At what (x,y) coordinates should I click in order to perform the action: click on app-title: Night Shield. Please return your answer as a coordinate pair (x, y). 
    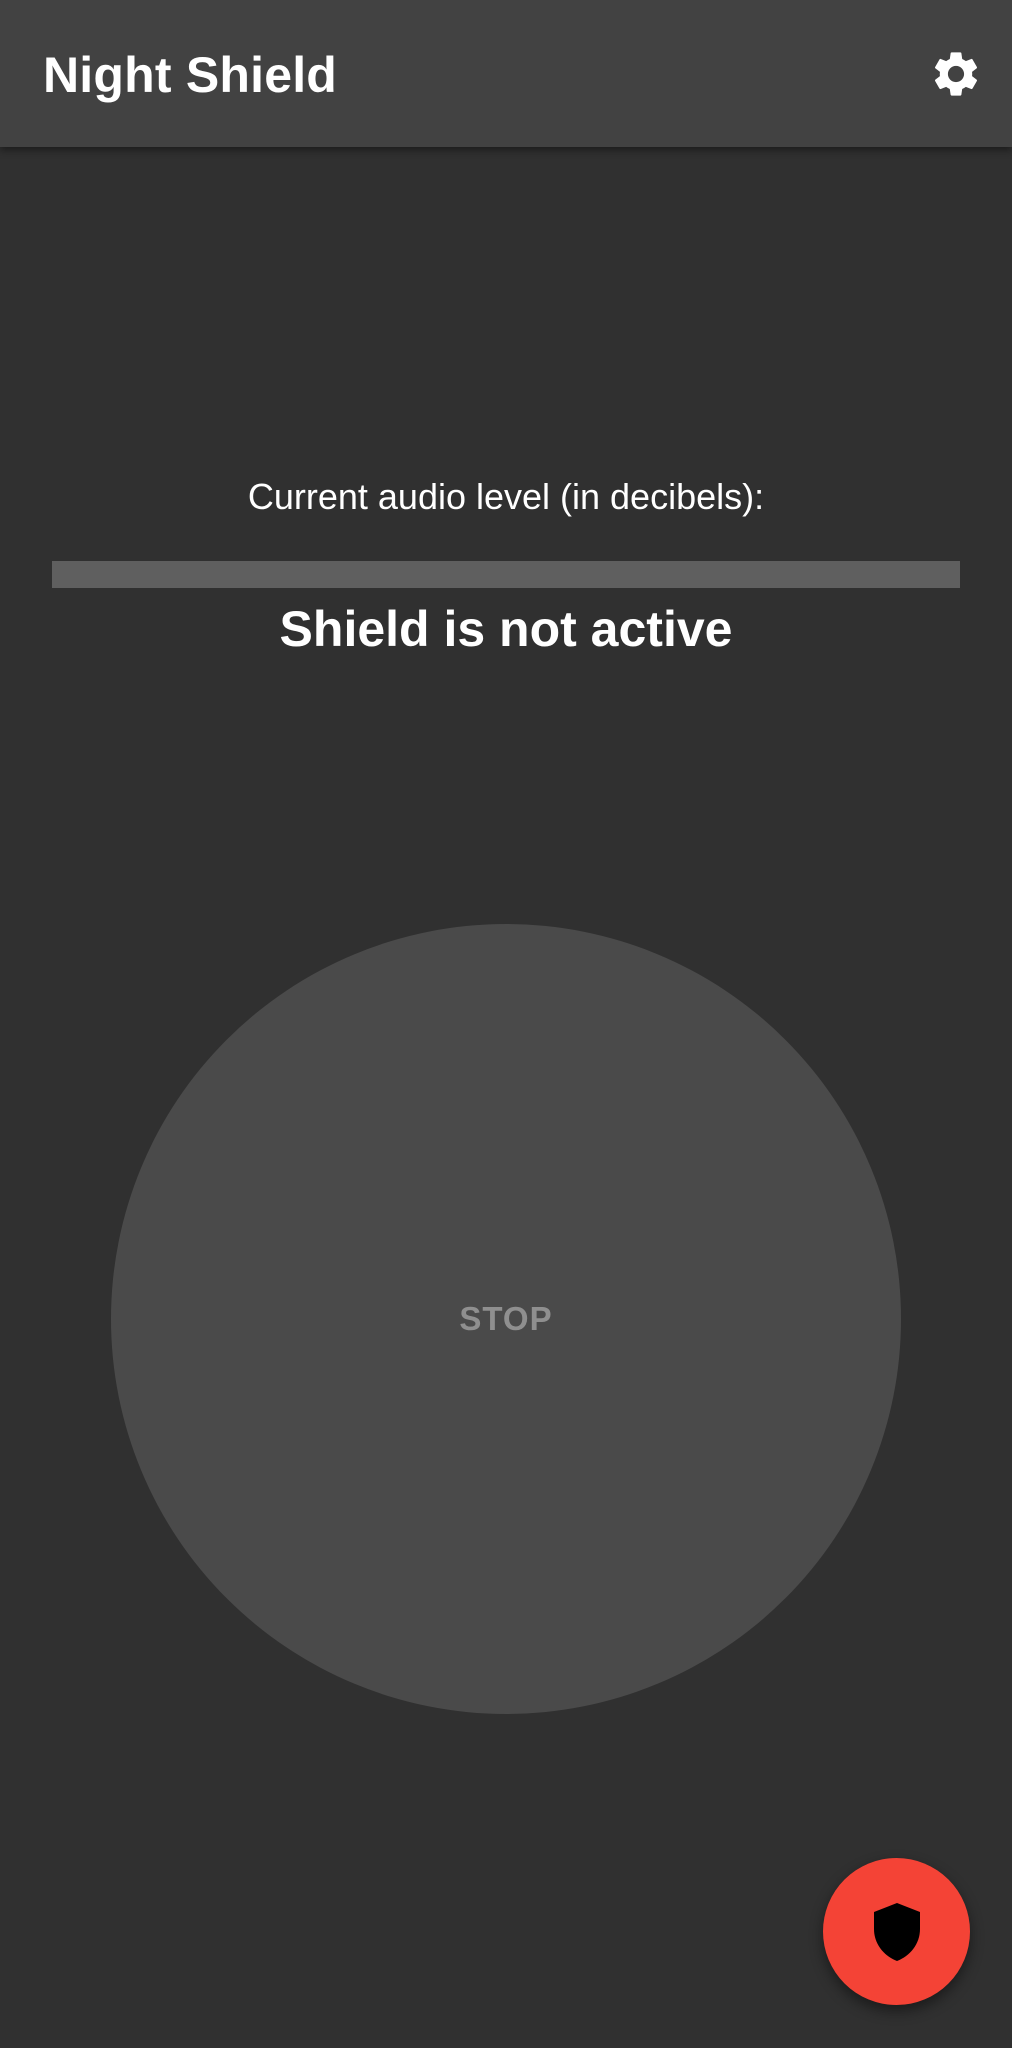
    Looking at the image, I should click on (190, 75).